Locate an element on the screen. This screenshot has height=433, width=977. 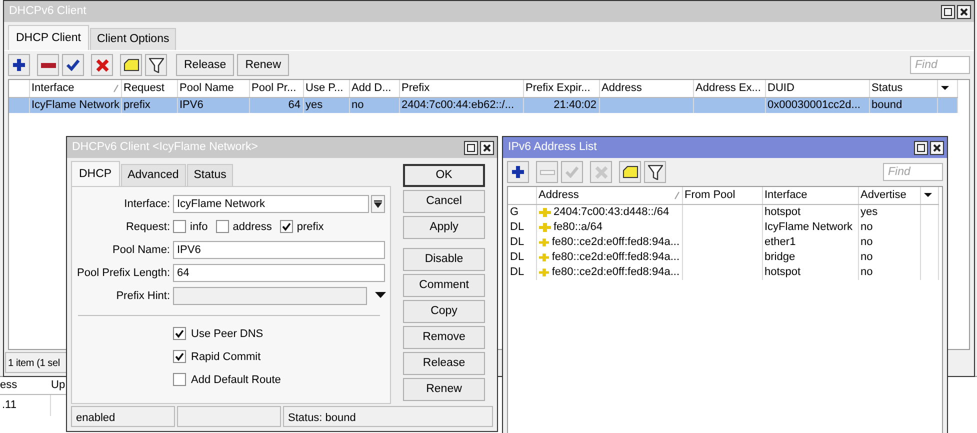
column-header: DUID is located at coordinates (781, 88).